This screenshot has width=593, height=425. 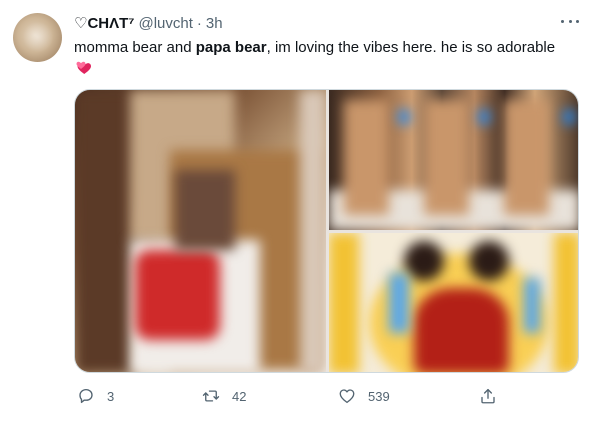 I want to click on tweet-text-part: momma bear and, so click(x=135, y=47).